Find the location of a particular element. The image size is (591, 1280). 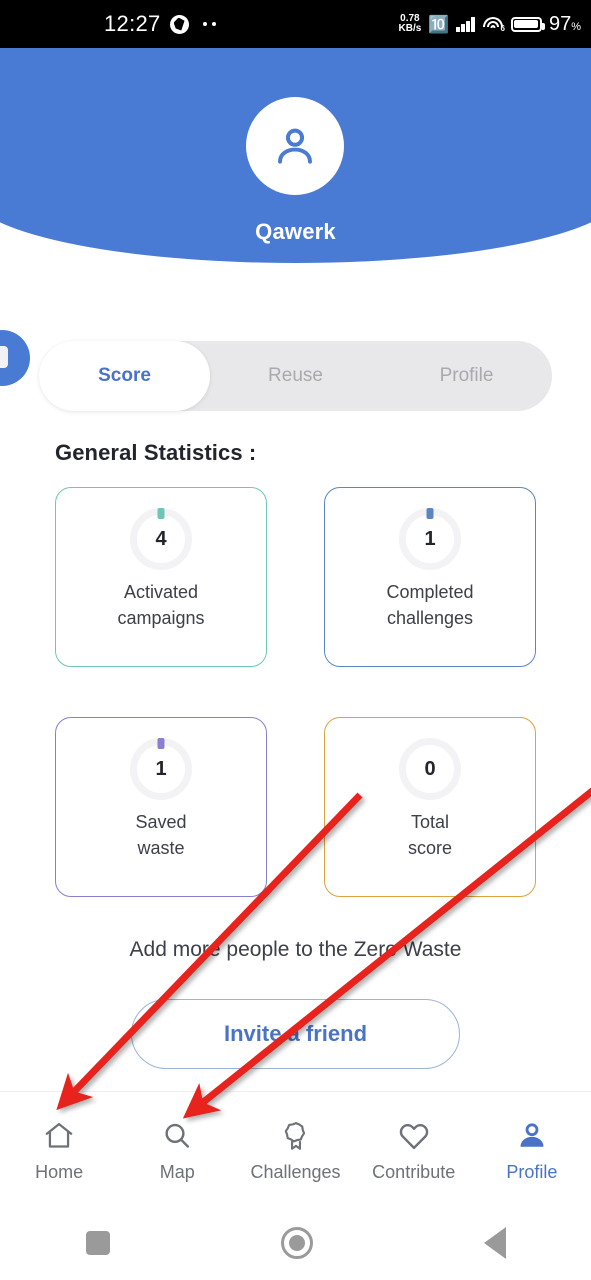

stat-card-saved-waste: 1 Saved waste is located at coordinates (161, 807).